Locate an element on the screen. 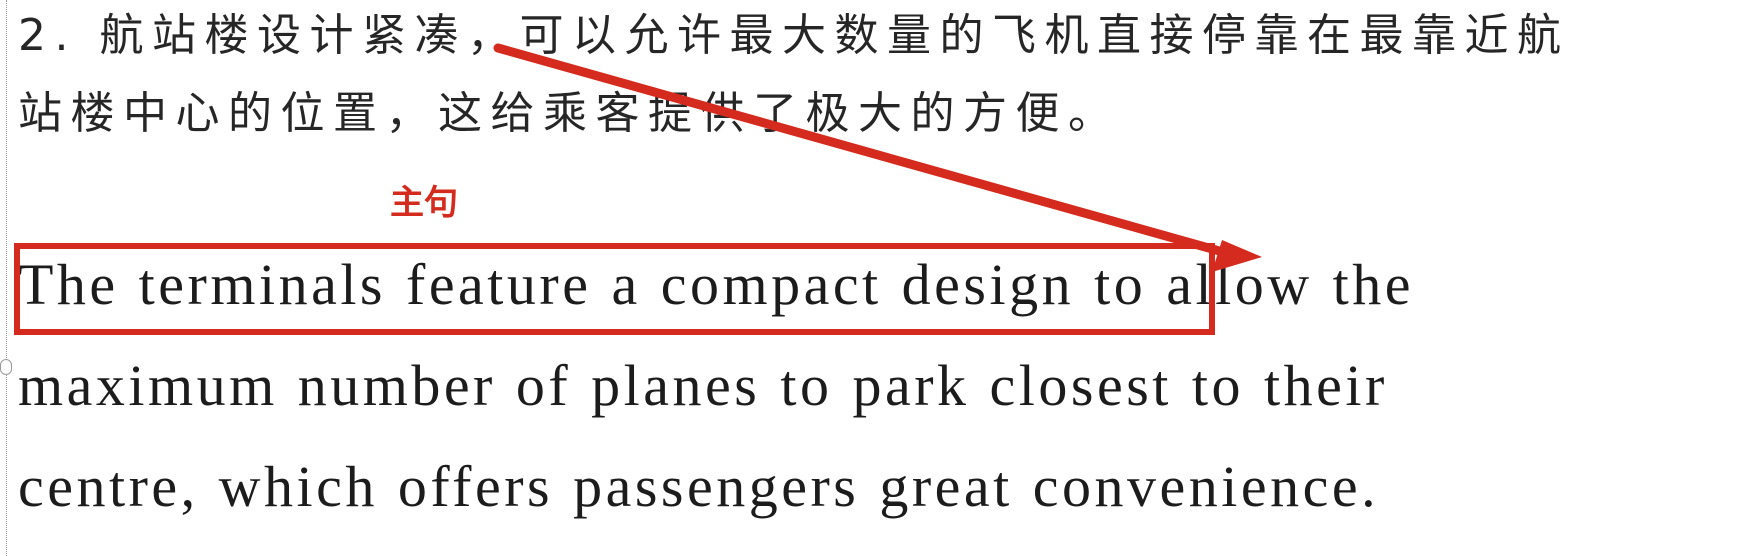 The height and width of the screenshot is (556, 1738). chinese-text-line-1: 2. 航站楼设计紧凑，可以允许最大数量的飞机直接停靠在最靠近航 is located at coordinates (794, 35).